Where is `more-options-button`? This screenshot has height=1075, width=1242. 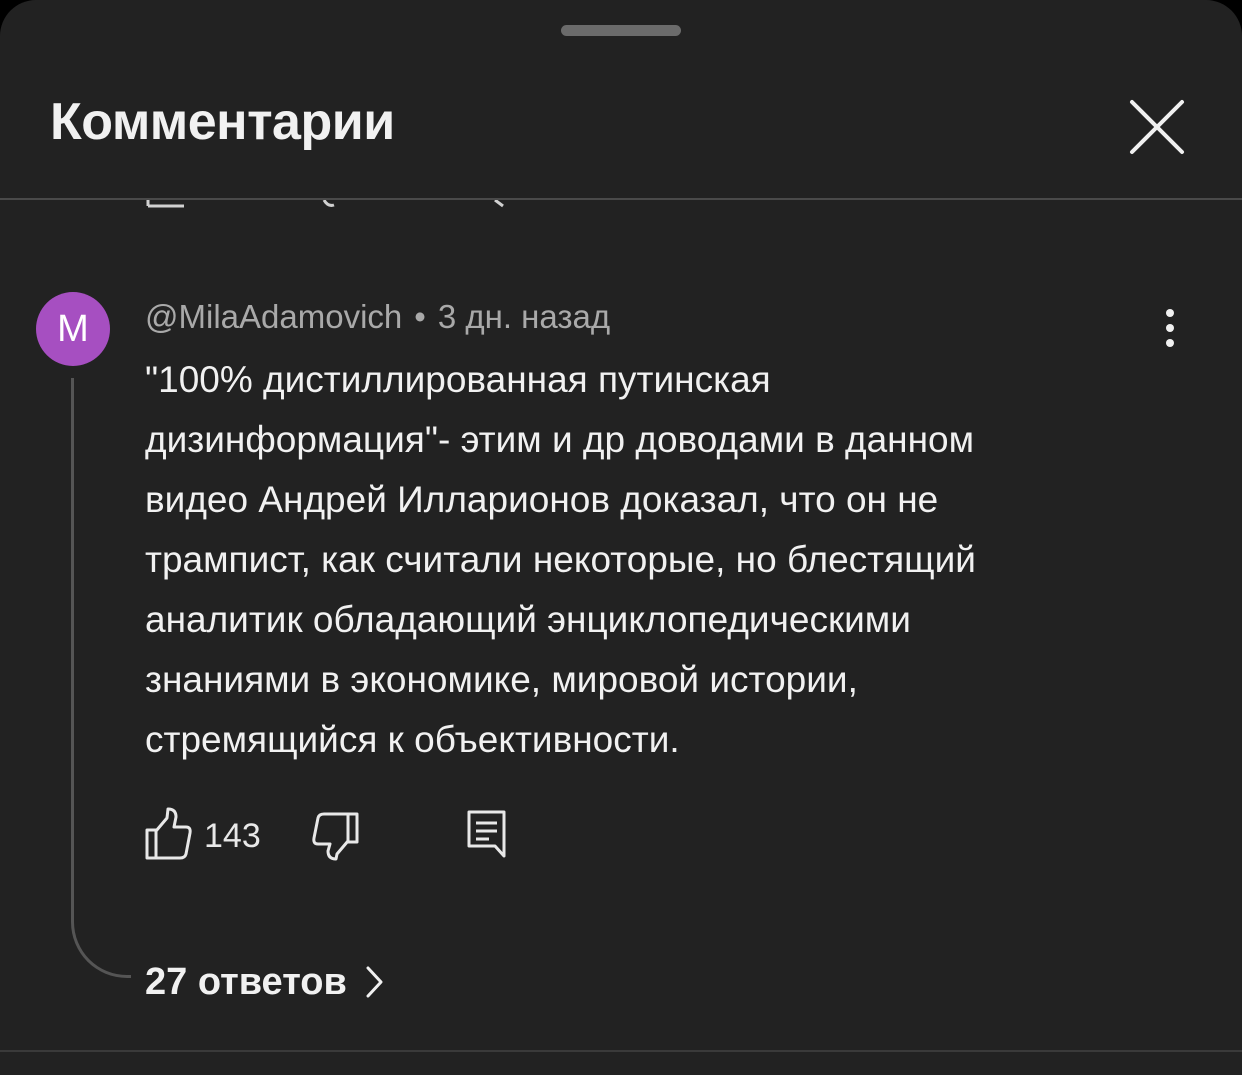 more-options-button is located at coordinates (1170, 328).